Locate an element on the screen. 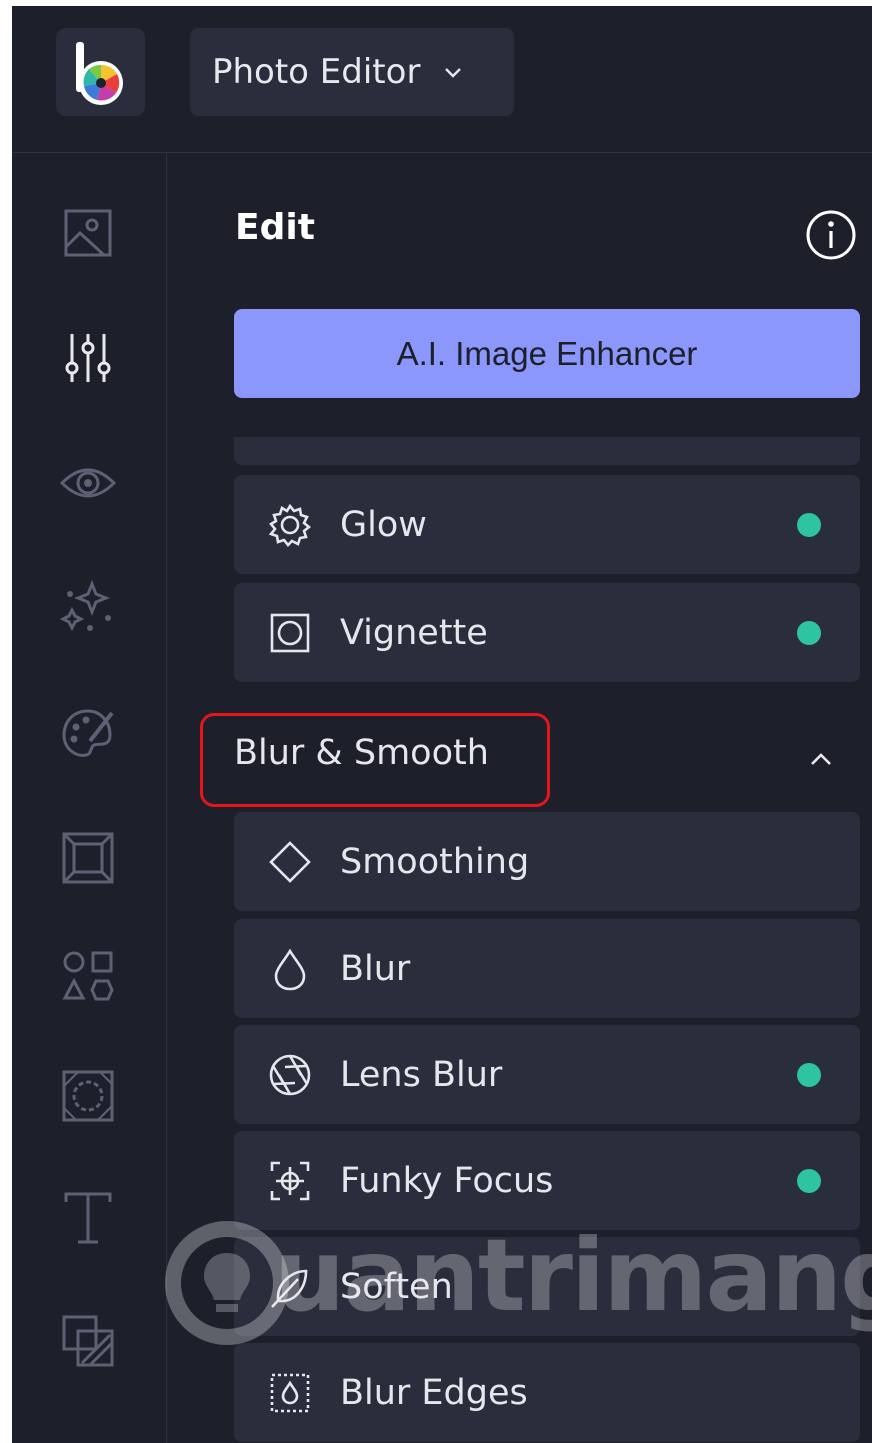 This screenshot has width=872, height=1443. aperture-icon is located at coordinates (290, 1074).